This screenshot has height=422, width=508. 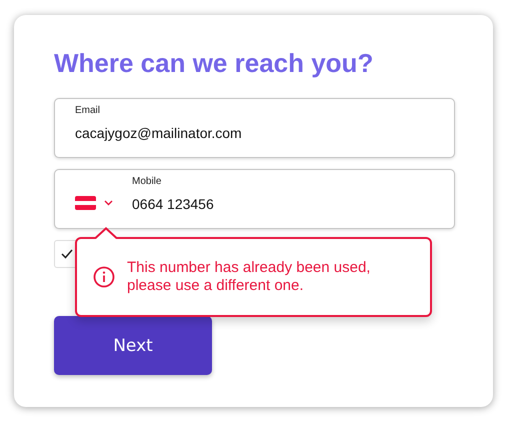 What do you see at coordinates (104, 277) in the screenshot?
I see `info-icon` at bounding box center [104, 277].